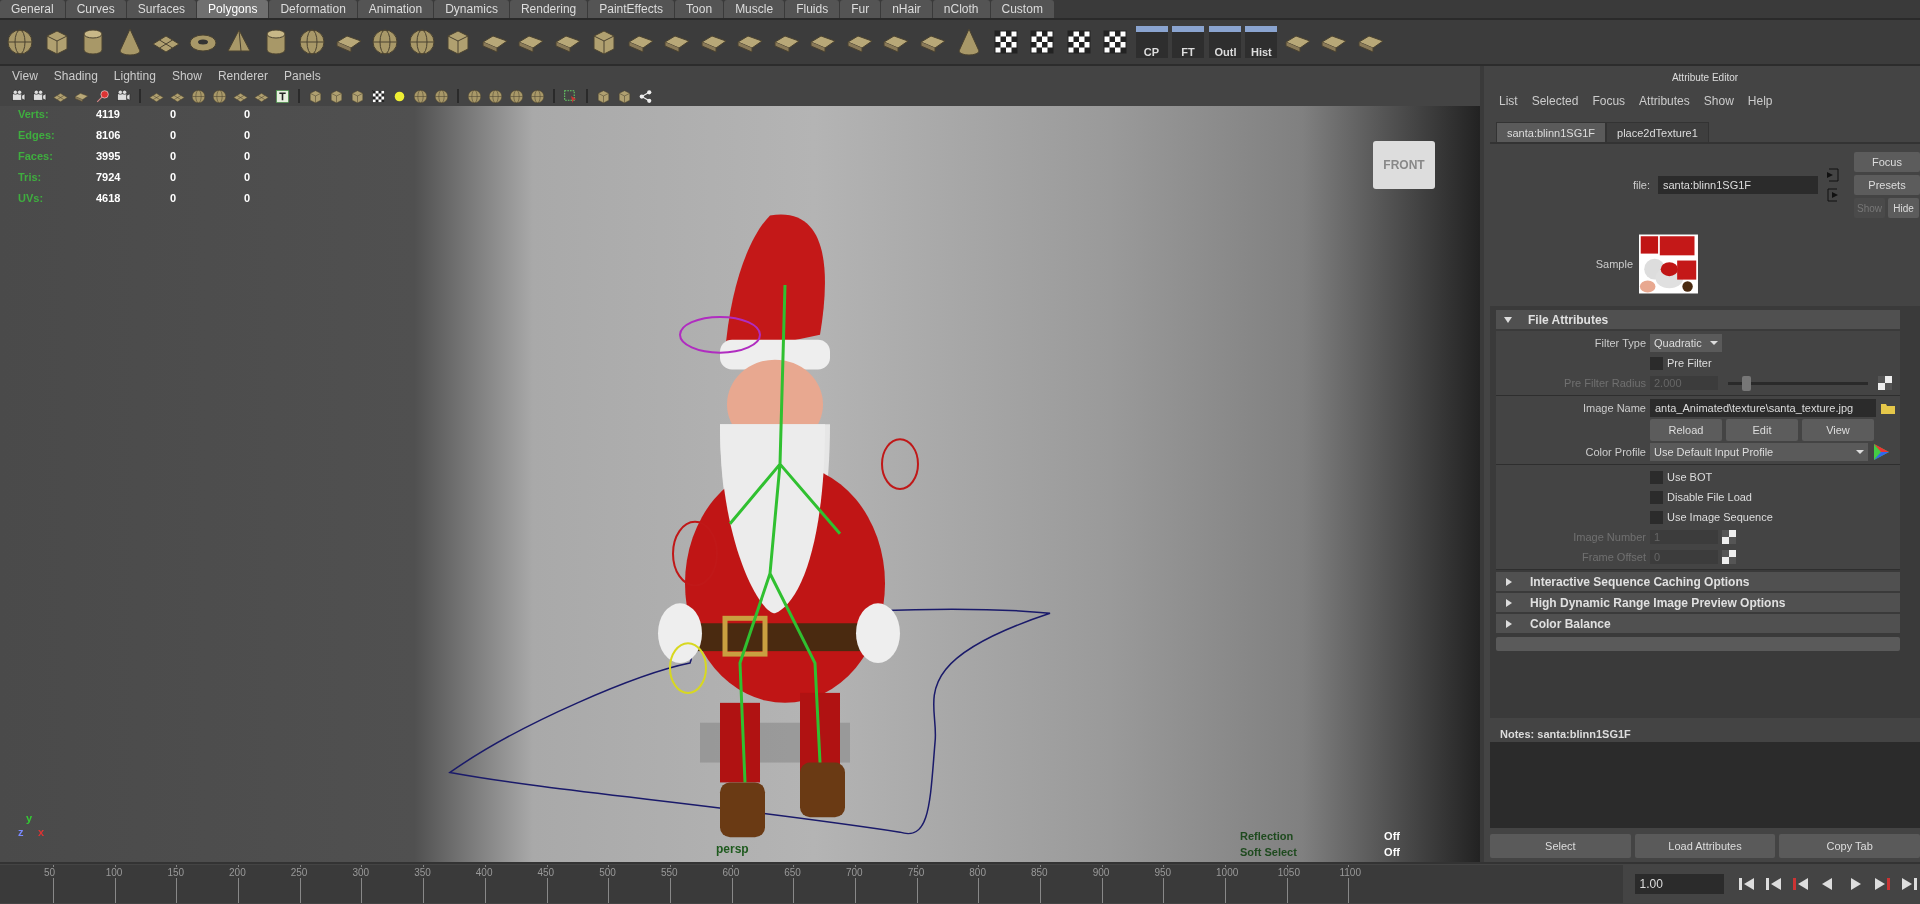 The image size is (1920, 904). I want to click on color-wheel-icon, so click(1881, 452).